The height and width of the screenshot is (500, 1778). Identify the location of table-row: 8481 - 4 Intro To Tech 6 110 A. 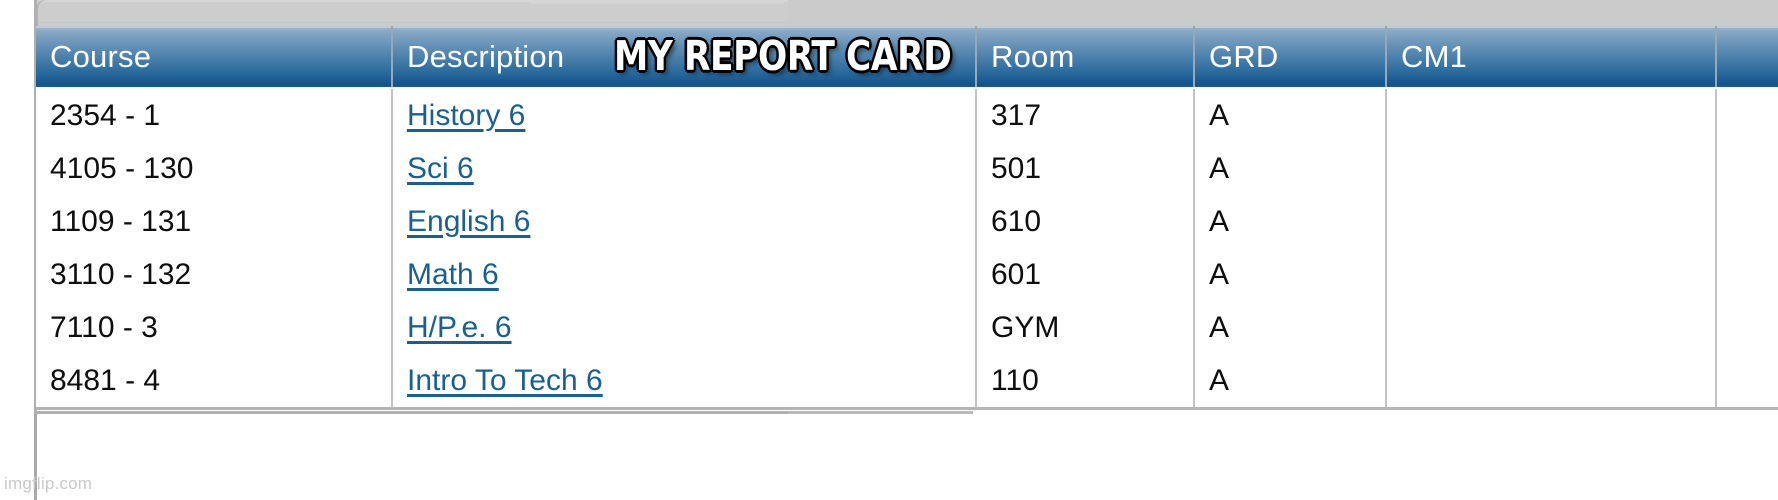
(907, 382).